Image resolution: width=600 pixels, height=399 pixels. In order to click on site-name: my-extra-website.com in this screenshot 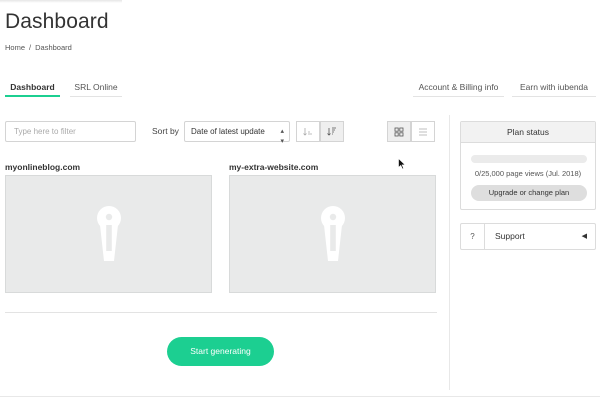, I will do `click(273, 167)`.